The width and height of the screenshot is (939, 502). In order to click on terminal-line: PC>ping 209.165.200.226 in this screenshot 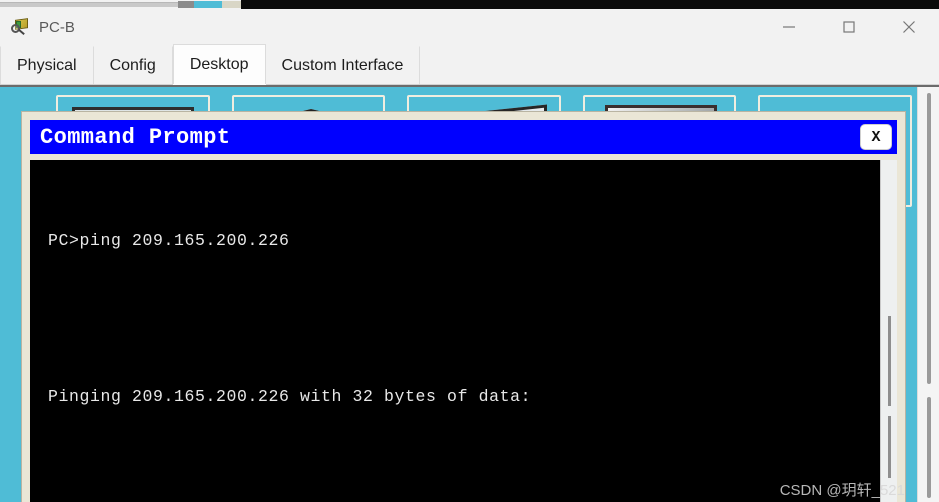, I will do `click(169, 240)`.